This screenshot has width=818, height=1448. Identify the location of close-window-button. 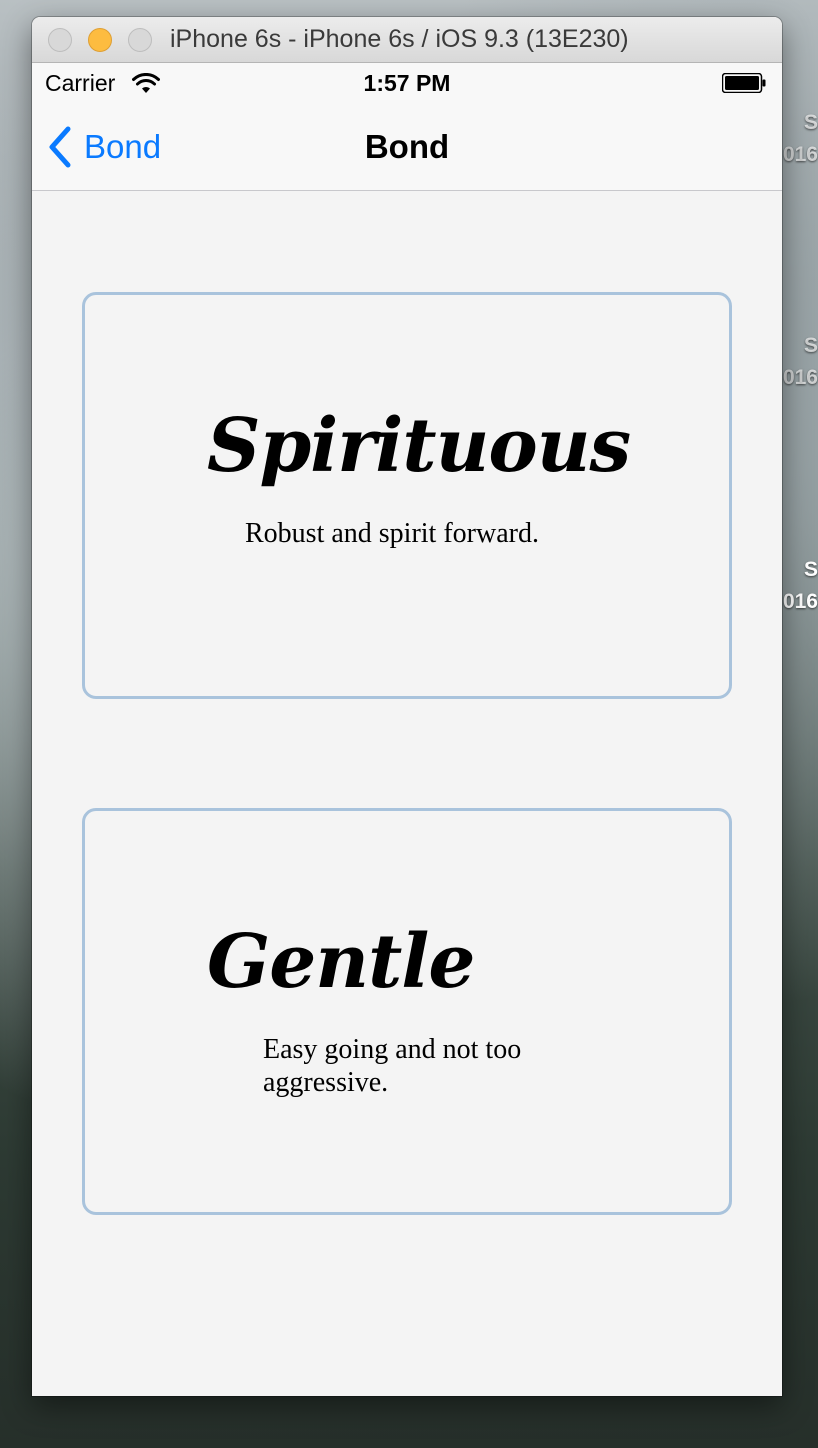
(60, 40).